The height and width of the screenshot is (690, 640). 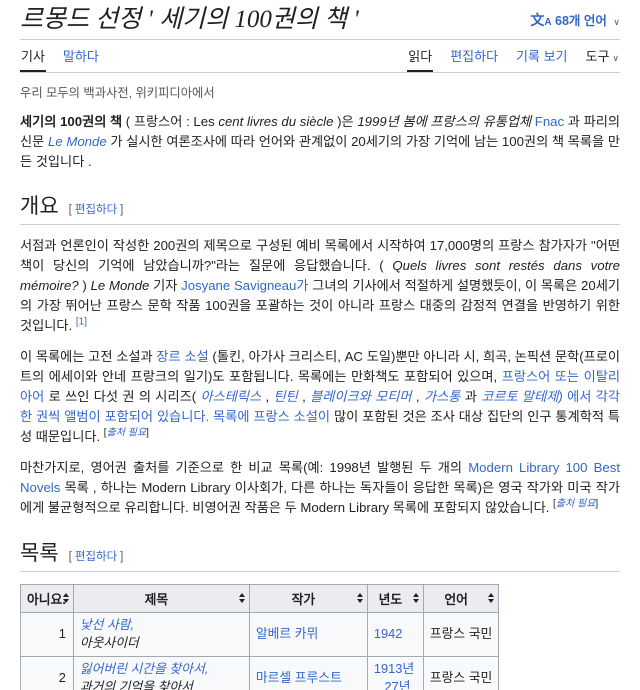 What do you see at coordinates (549, 121) in the screenshot?
I see `text-link: Fnac` at bounding box center [549, 121].